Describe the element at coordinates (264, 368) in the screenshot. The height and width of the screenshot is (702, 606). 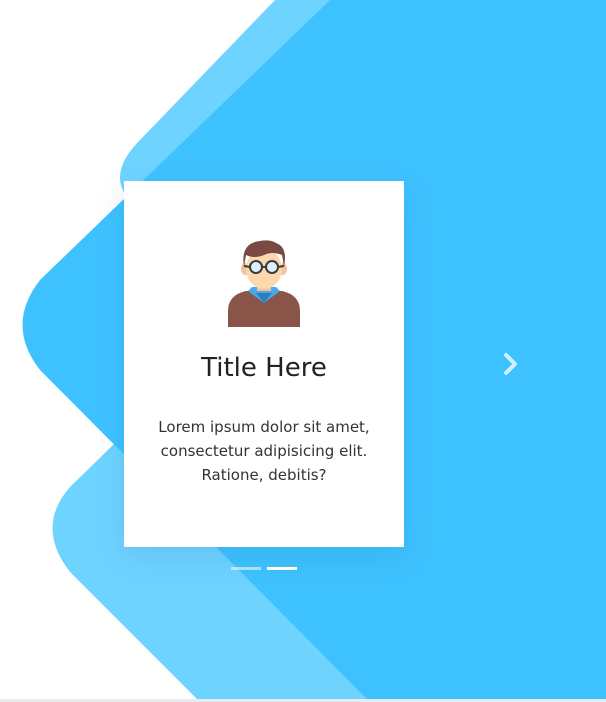
I see `card-title: Title Here` at that location.